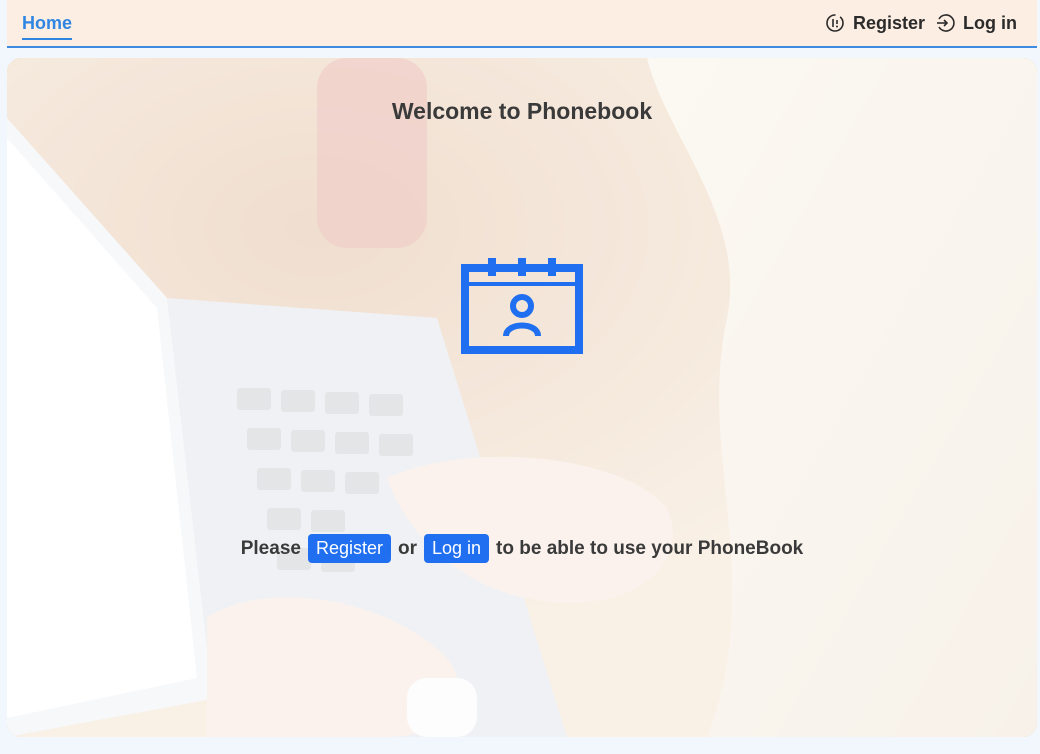  Describe the element at coordinates (990, 22) in the screenshot. I see `nav-login-label: Log in` at that location.